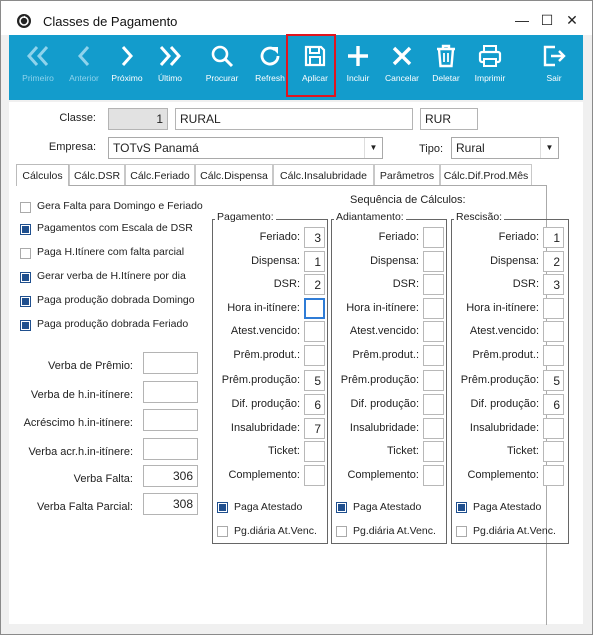 The height and width of the screenshot is (635, 593). Describe the element at coordinates (170, 67) in the screenshot. I see `ultimo-button: Último` at that location.